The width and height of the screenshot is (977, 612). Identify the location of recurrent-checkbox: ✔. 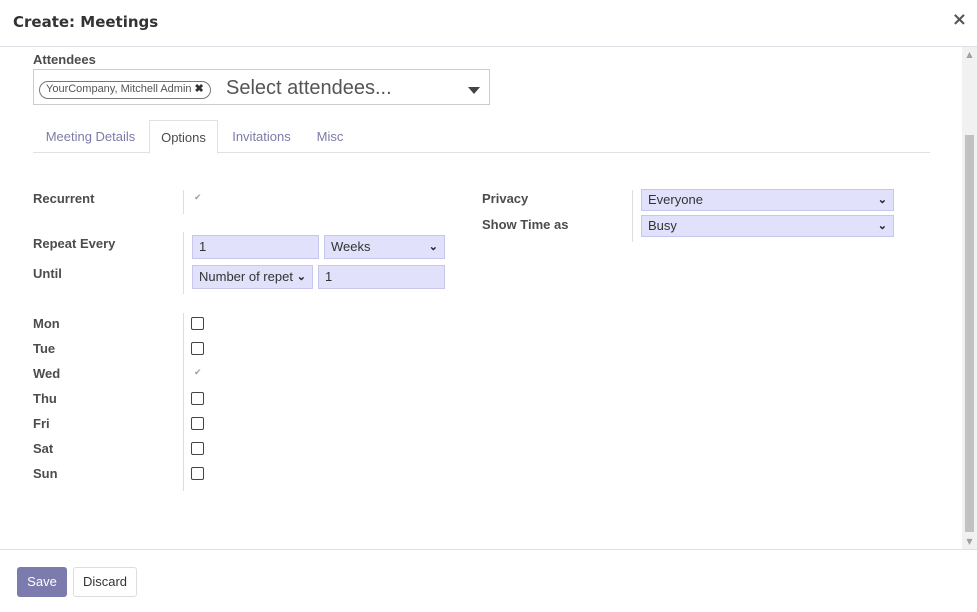
(198, 198).